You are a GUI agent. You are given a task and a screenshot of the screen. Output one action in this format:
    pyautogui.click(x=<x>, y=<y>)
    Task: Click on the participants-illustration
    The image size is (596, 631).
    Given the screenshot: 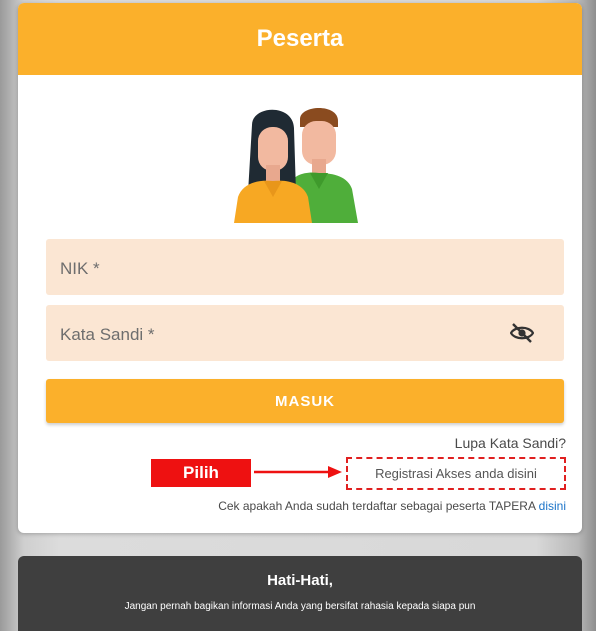 What is the action you would take?
    pyautogui.click(x=296, y=165)
    